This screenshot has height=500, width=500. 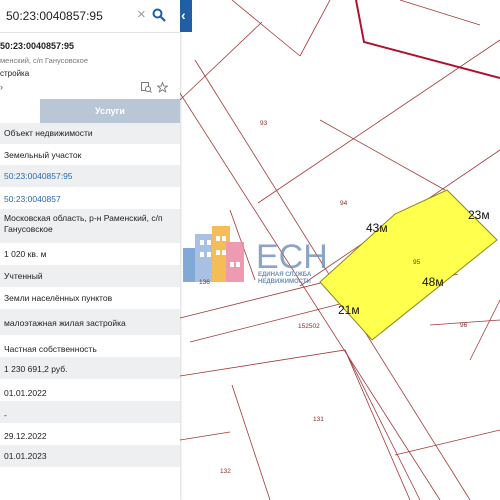 What do you see at coordinates (90, 276) in the screenshot?
I see `row-status: Учтенный` at bounding box center [90, 276].